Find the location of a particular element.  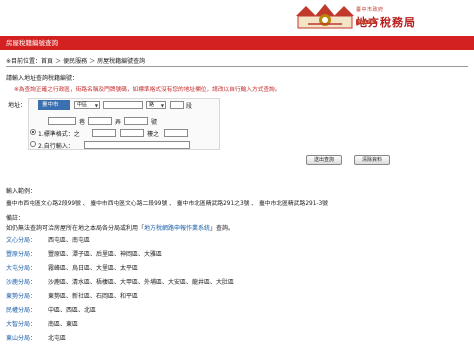

office-areas: 北屯區 is located at coordinates (57, 338).